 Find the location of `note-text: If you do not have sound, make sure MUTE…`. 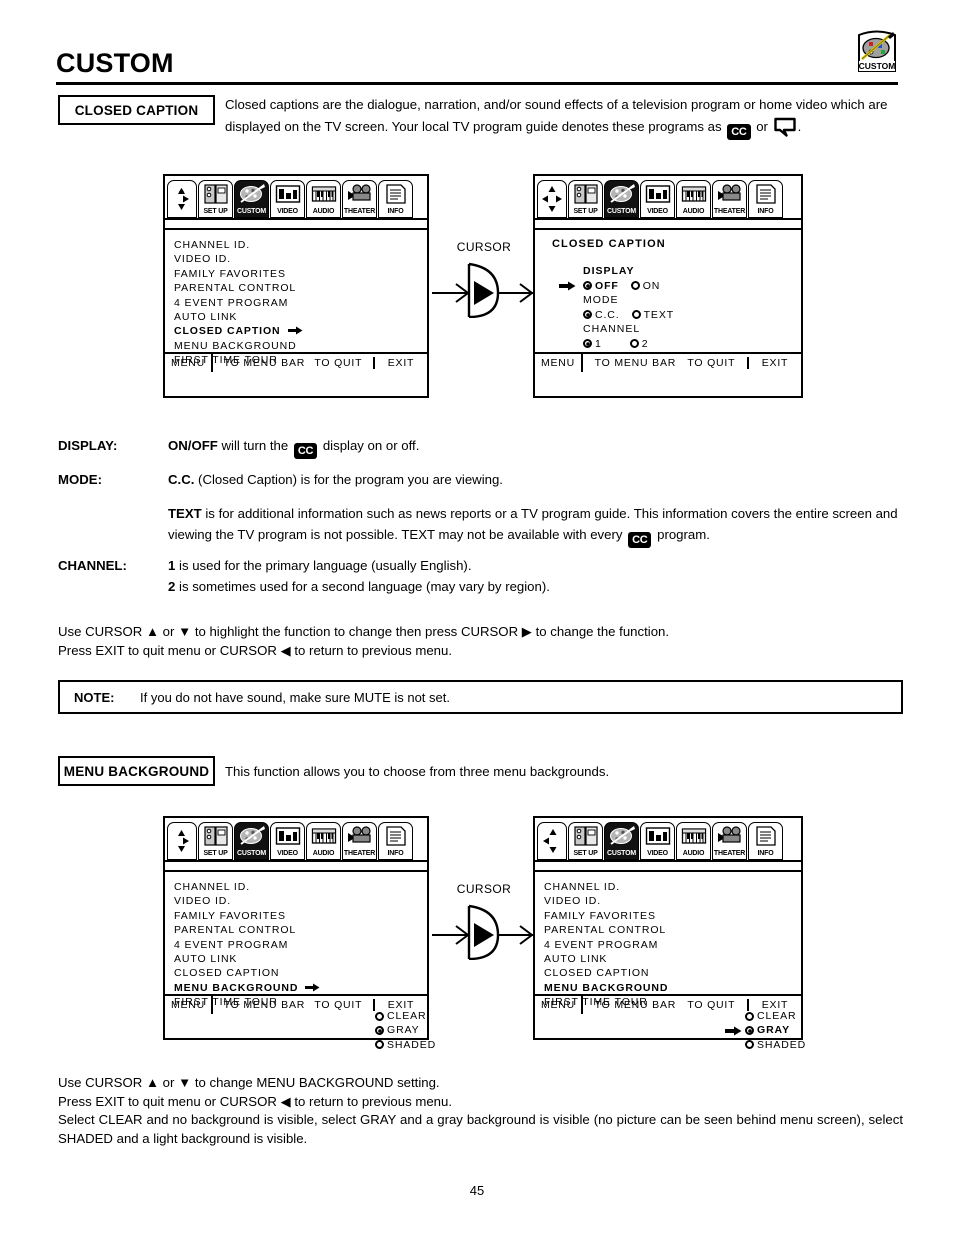

note-text: If you do not have sound, make sure MUTE… is located at coordinates (295, 697).